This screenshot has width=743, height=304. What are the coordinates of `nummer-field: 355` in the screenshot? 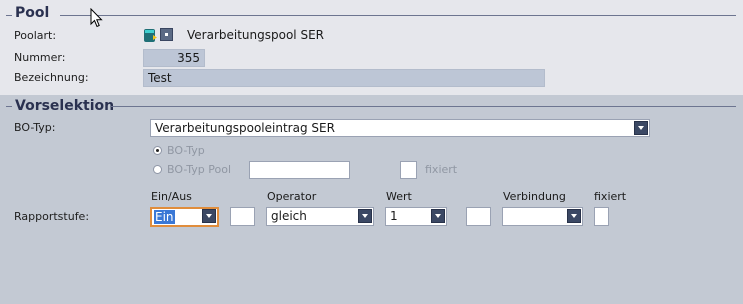 It's located at (174, 58).